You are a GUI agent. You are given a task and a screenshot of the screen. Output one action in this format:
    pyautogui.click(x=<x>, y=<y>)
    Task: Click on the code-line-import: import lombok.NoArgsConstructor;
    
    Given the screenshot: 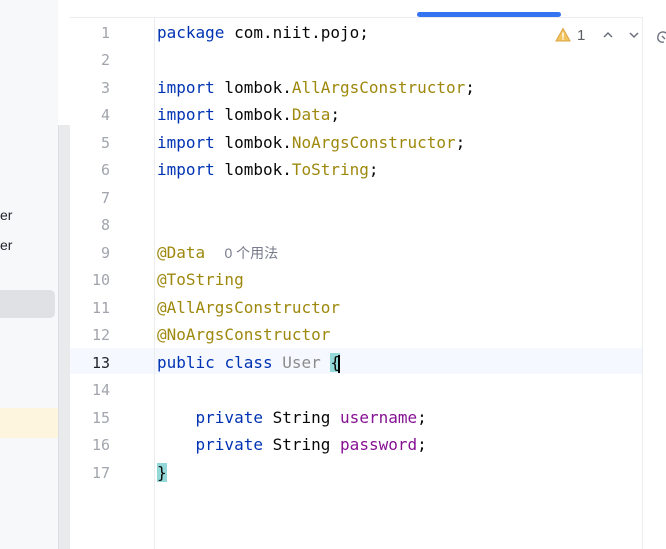 What is the action you would take?
    pyautogui.click(x=311, y=143)
    